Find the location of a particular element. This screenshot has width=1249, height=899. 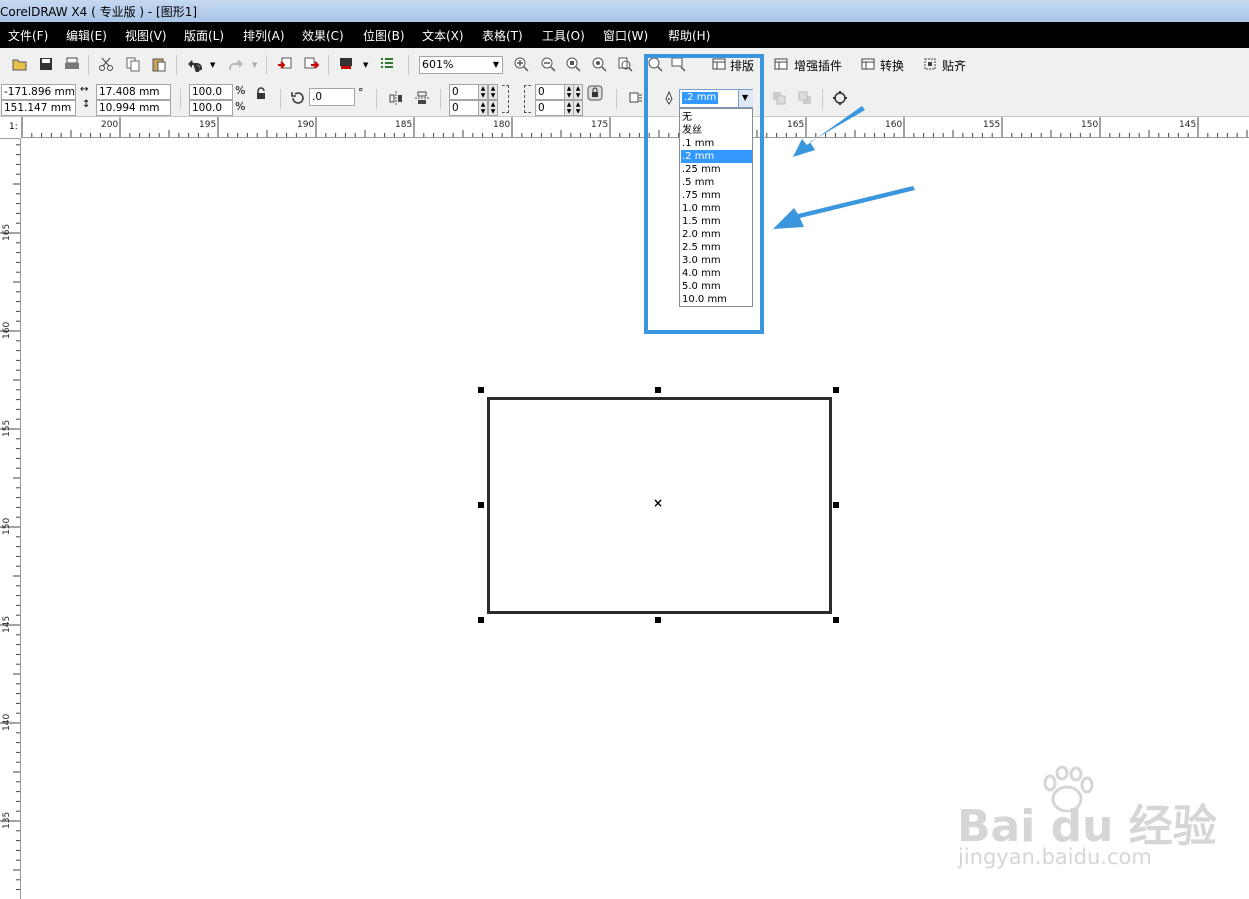

menu-file: 文件(F) is located at coordinates (28, 35).